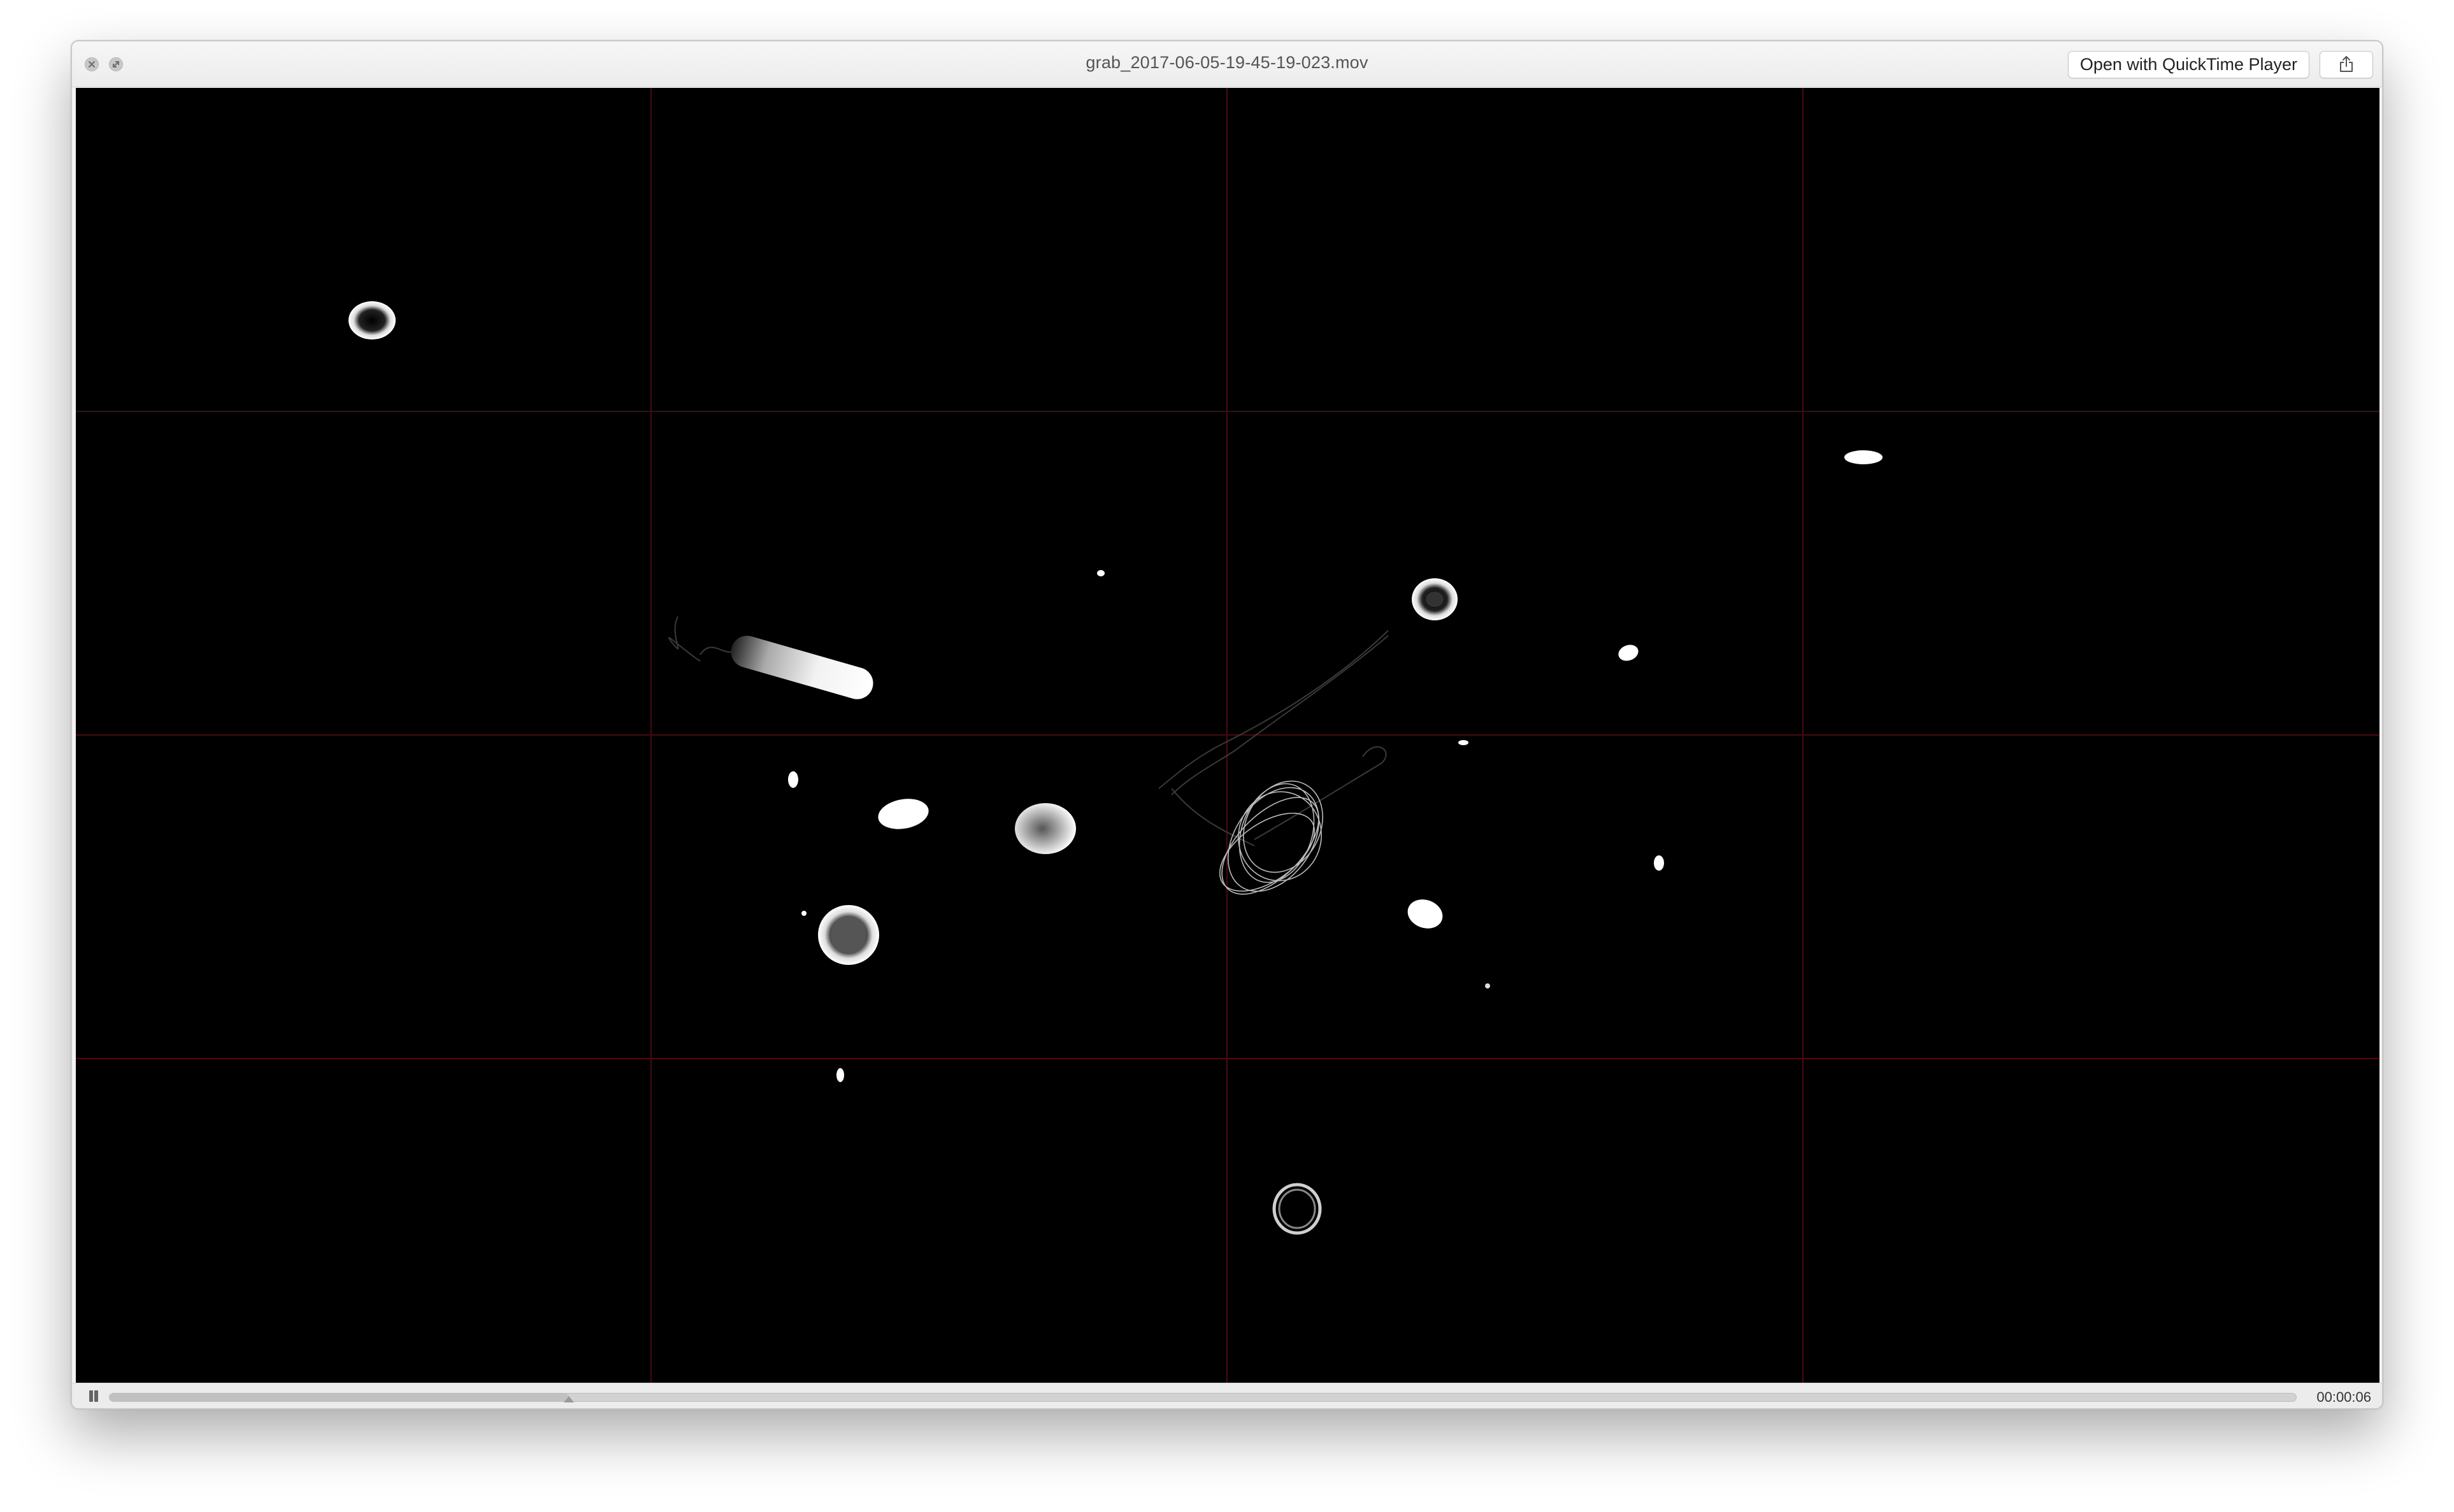  Describe the element at coordinates (2343, 1397) in the screenshot. I see `elapsed-time: 00:00:06` at that location.